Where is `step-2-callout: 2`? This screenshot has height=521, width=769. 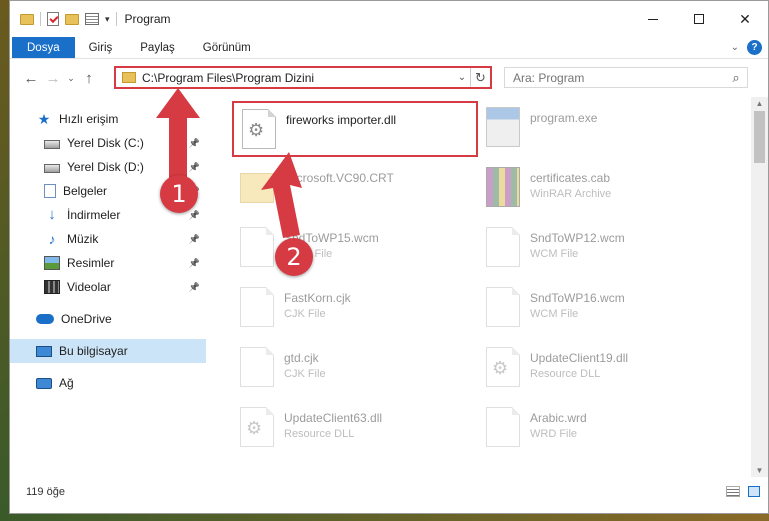
step-2-callout: 2 is located at coordinates (294, 257).